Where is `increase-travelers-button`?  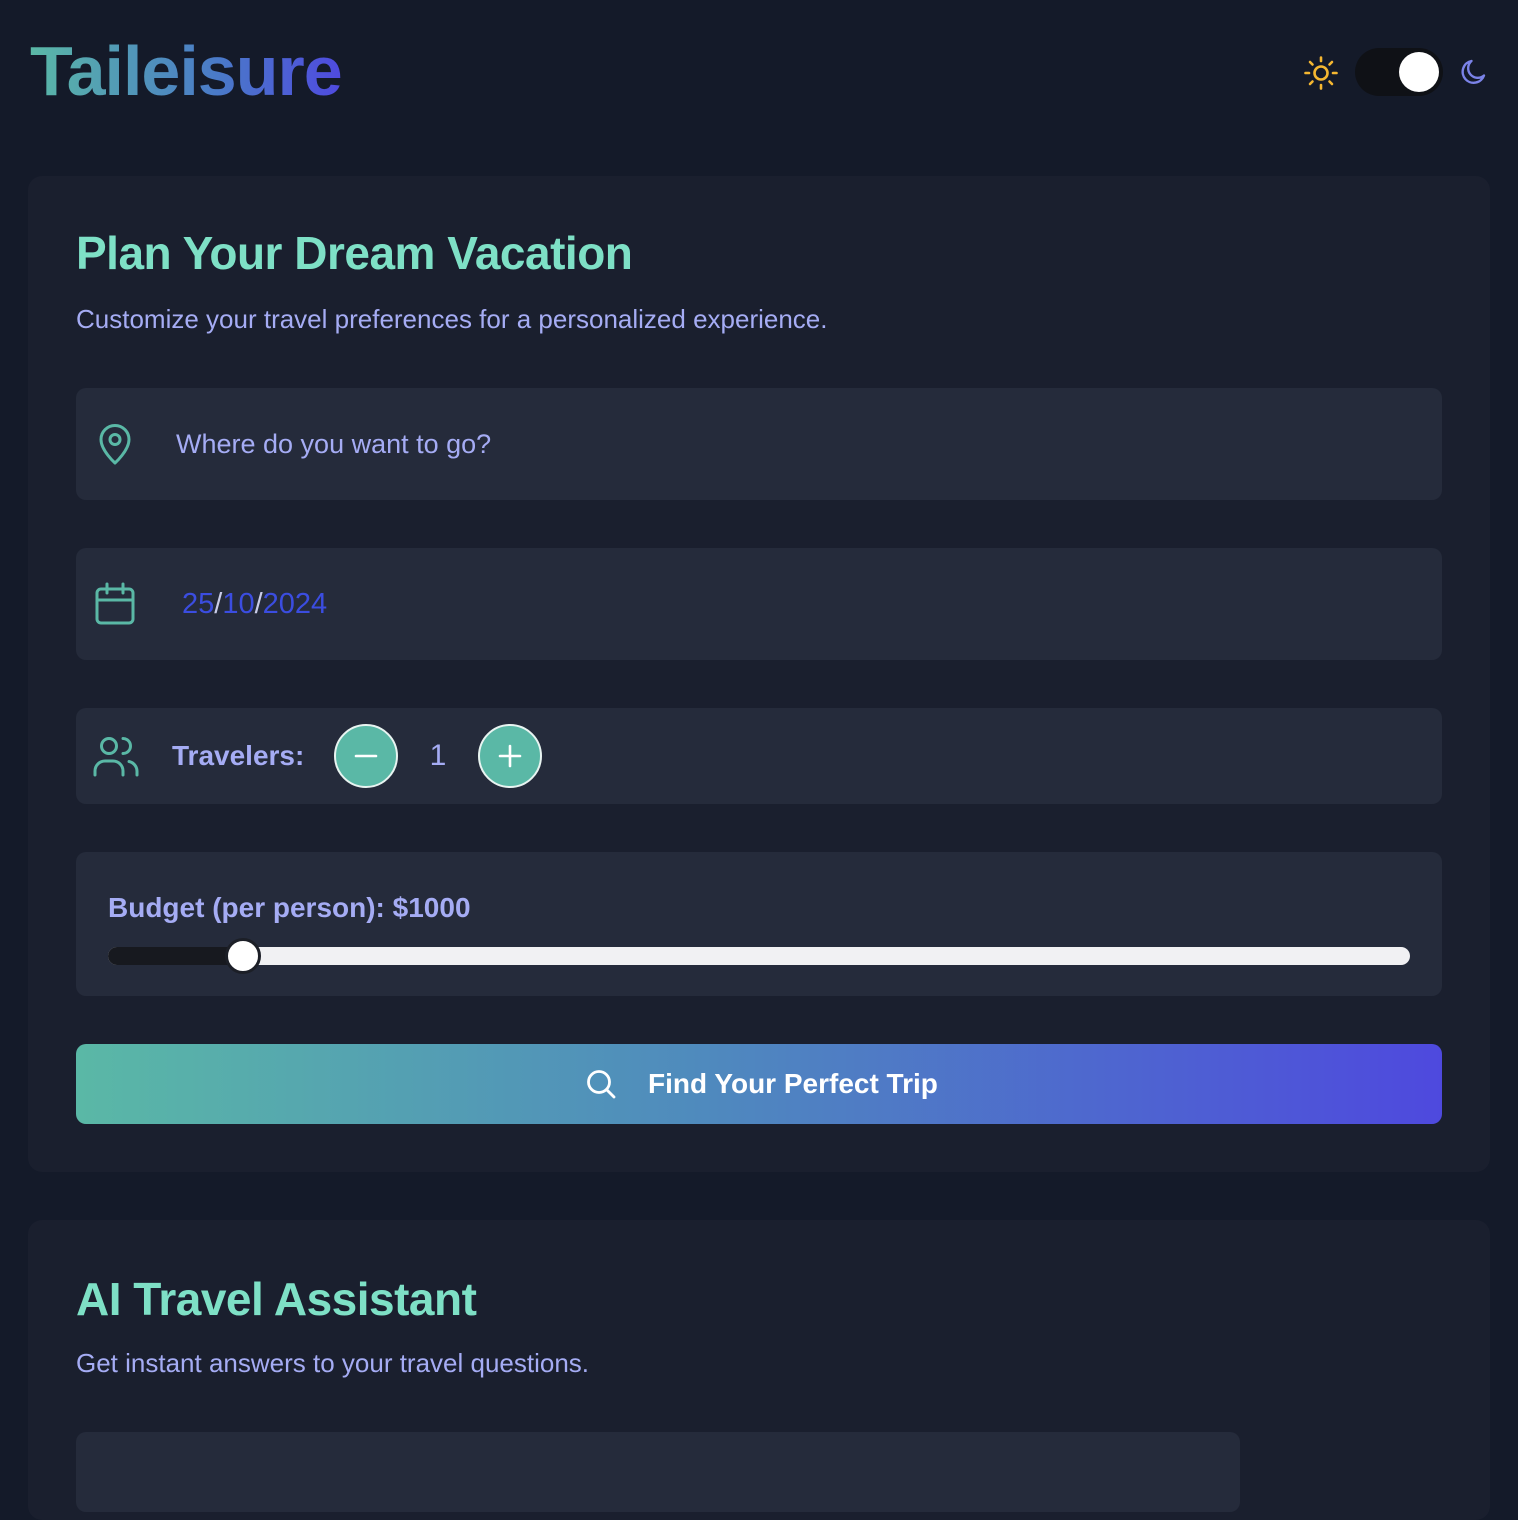
increase-travelers-button is located at coordinates (510, 756).